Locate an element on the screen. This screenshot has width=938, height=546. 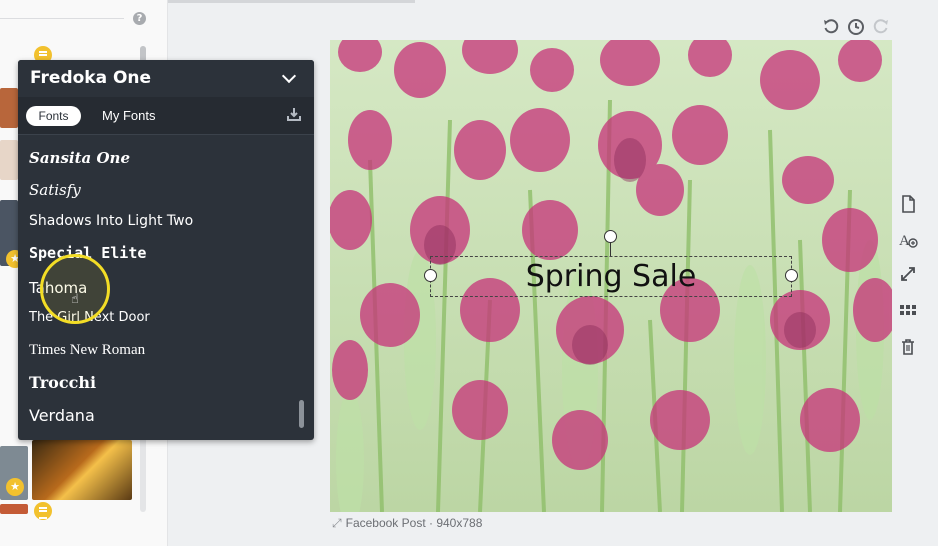
canvas-text: Spring Sale is located at coordinates (611, 276).